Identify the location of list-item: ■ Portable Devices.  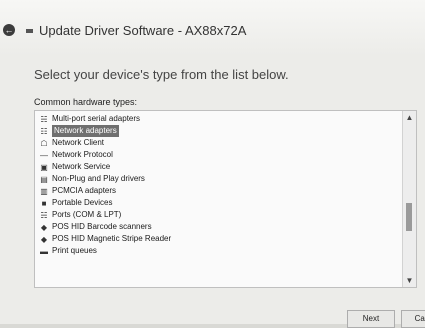
(216, 203).